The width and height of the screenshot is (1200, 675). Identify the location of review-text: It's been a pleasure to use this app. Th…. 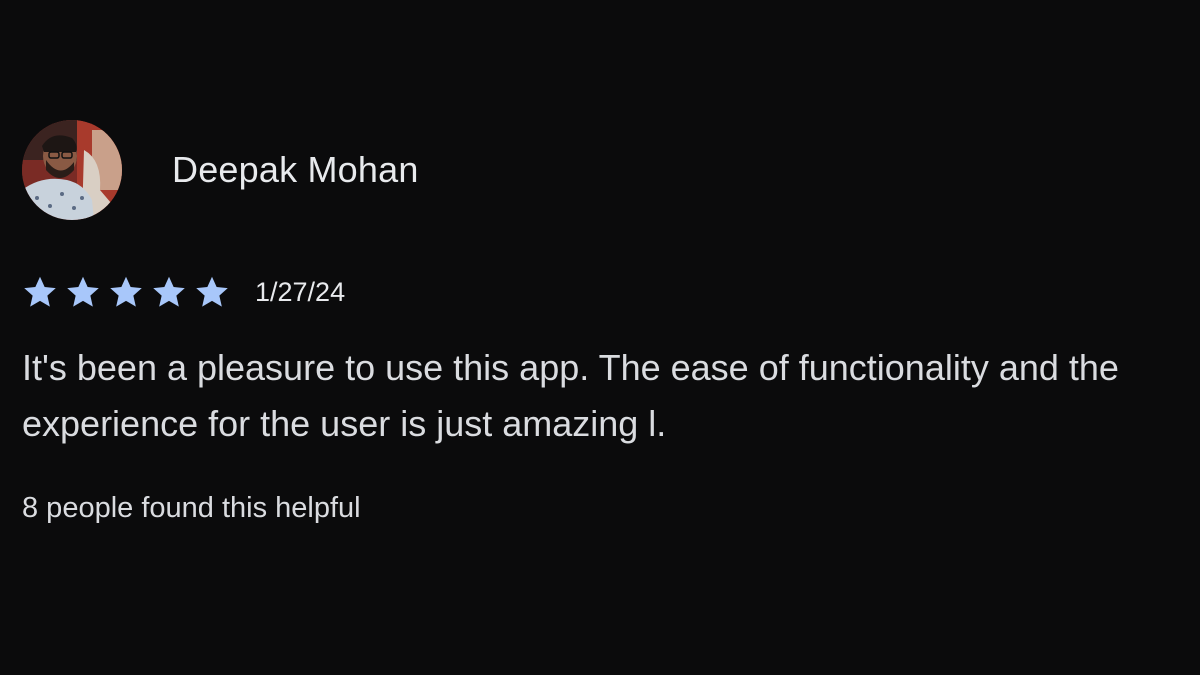
(570, 395).